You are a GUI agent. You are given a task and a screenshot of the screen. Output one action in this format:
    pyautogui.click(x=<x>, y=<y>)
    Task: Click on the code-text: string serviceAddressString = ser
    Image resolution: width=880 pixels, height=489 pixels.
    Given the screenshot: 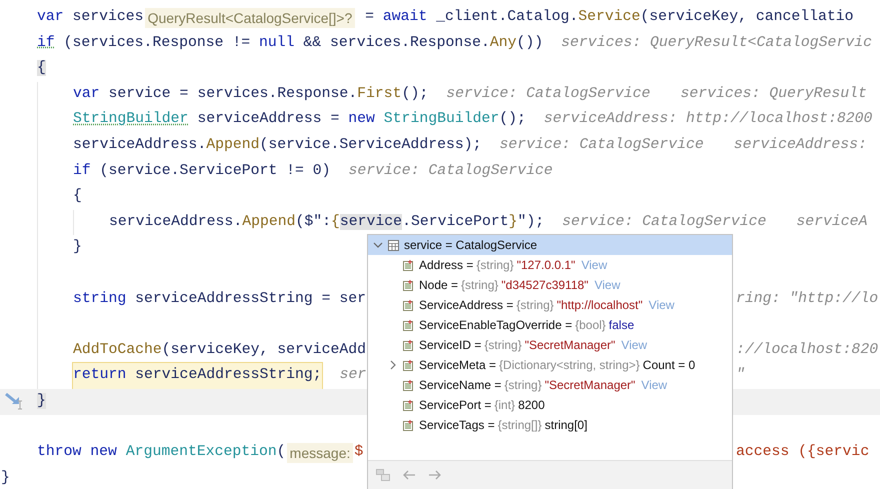 What is the action you would take?
    pyautogui.click(x=219, y=299)
    